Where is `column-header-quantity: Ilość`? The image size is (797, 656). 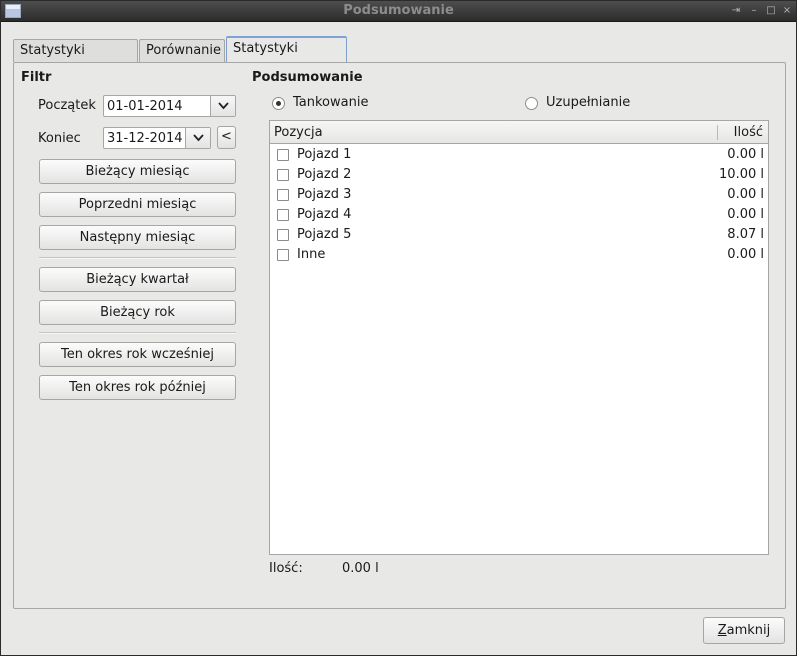
column-header-quantity: Ilość is located at coordinates (748, 132).